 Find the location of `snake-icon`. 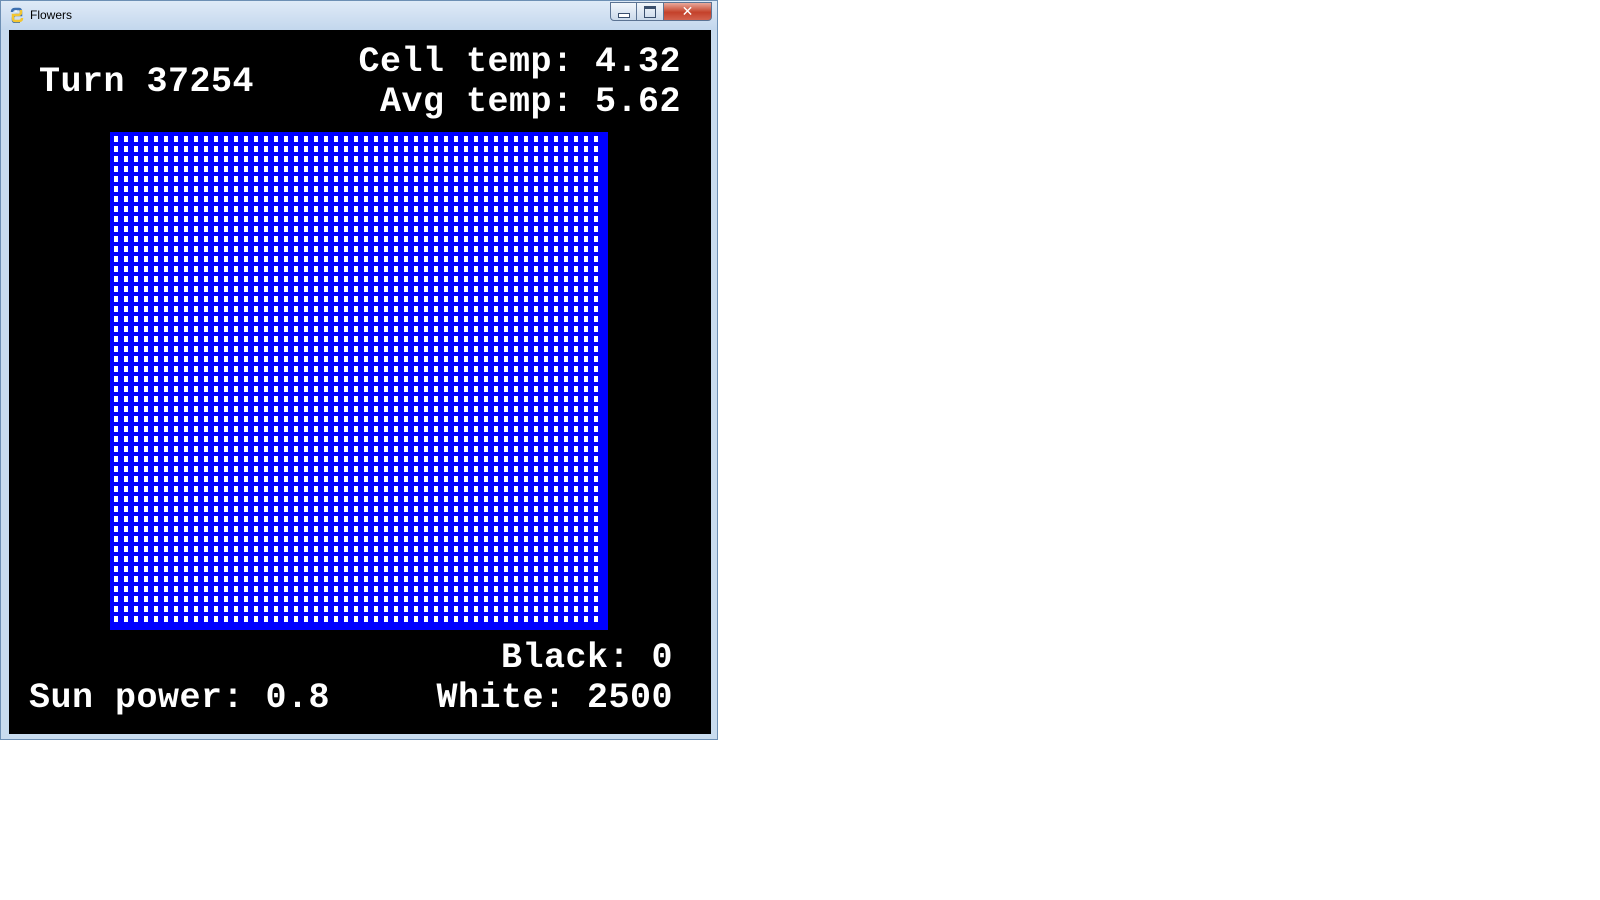

snake-icon is located at coordinates (17, 15).